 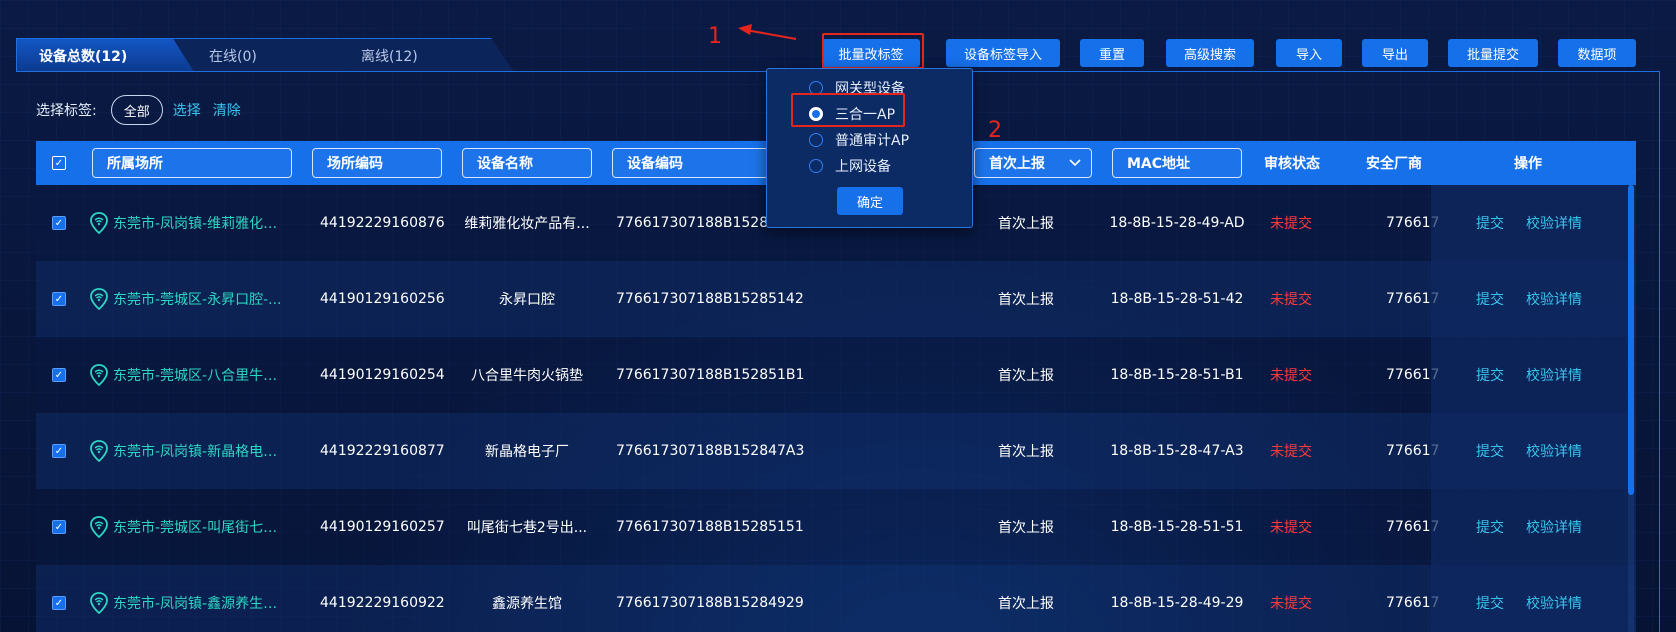 I want to click on tag-select-link: 选择, so click(x=187, y=110).